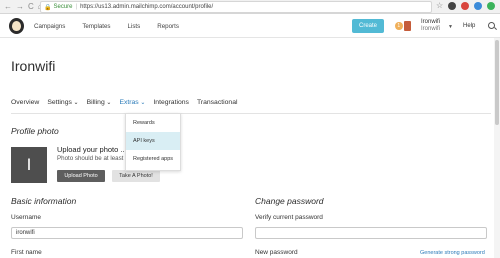 The image size is (500, 258). What do you see at coordinates (289, 201) in the screenshot?
I see `change-password-heading: Change password` at bounding box center [289, 201].